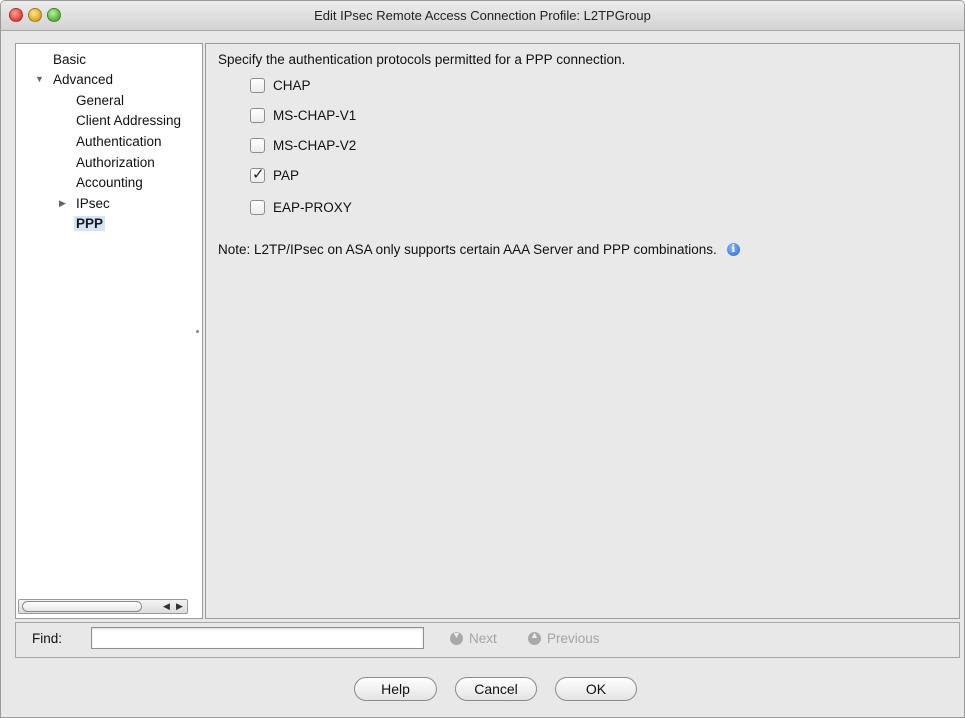  What do you see at coordinates (115, 162) in the screenshot?
I see `tree-item-authorization: Authorization` at bounding box center [115, 162].